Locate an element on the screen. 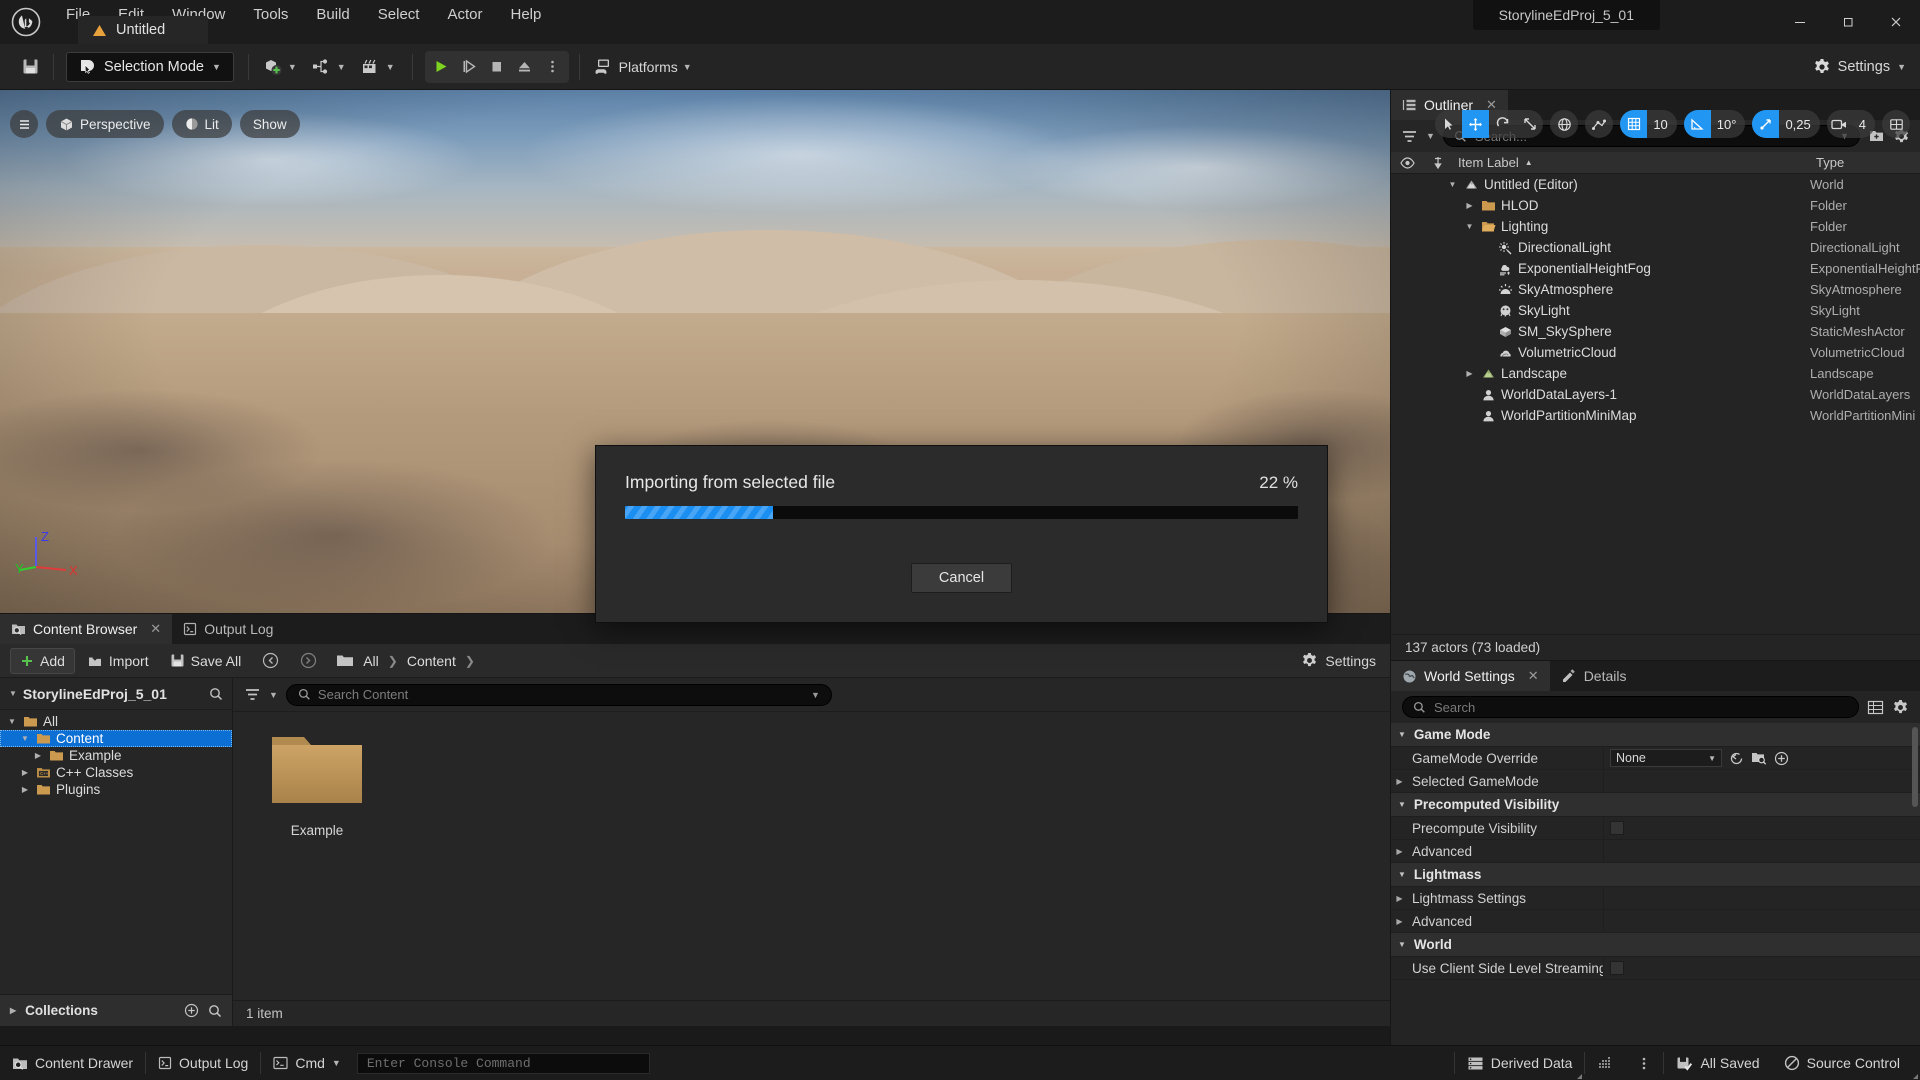 Image resolution: width=1920 pixels, height=1080 pixels. world-coordinate-button is located at coordinates (1564, 124).